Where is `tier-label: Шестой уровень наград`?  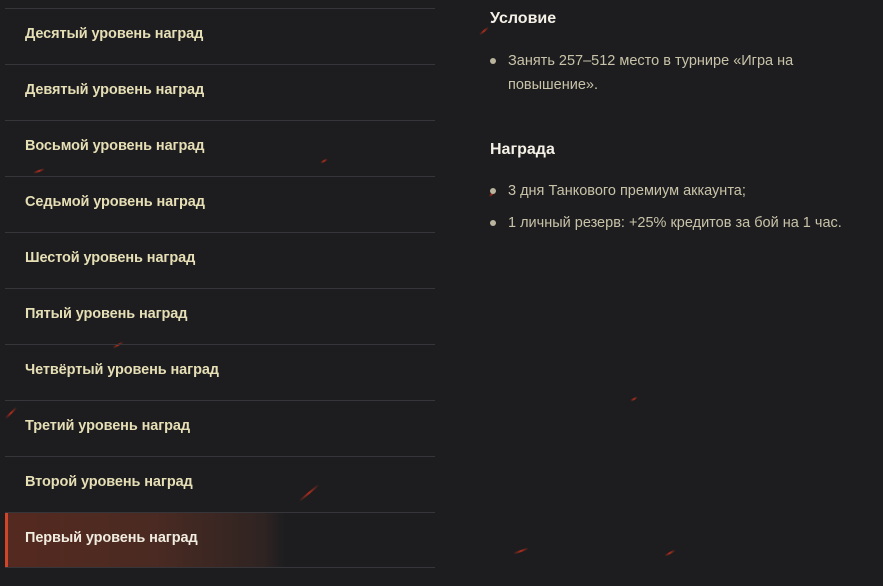
tier-label: Шестой уровень наград is located at coordinates (110, 258).